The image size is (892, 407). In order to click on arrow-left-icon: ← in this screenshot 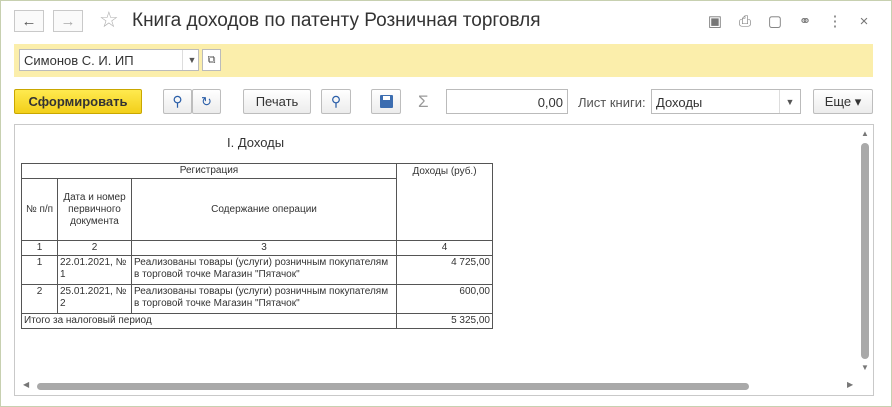, I will do `click(29, 21)`.